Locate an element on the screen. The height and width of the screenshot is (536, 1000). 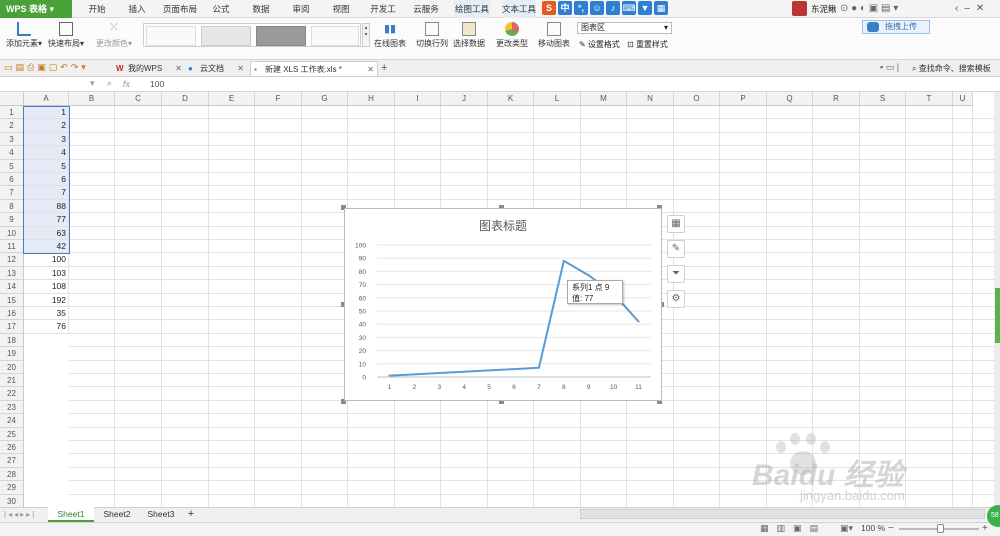
menu-item: 文本工具 is located at coordinates (519, 9).